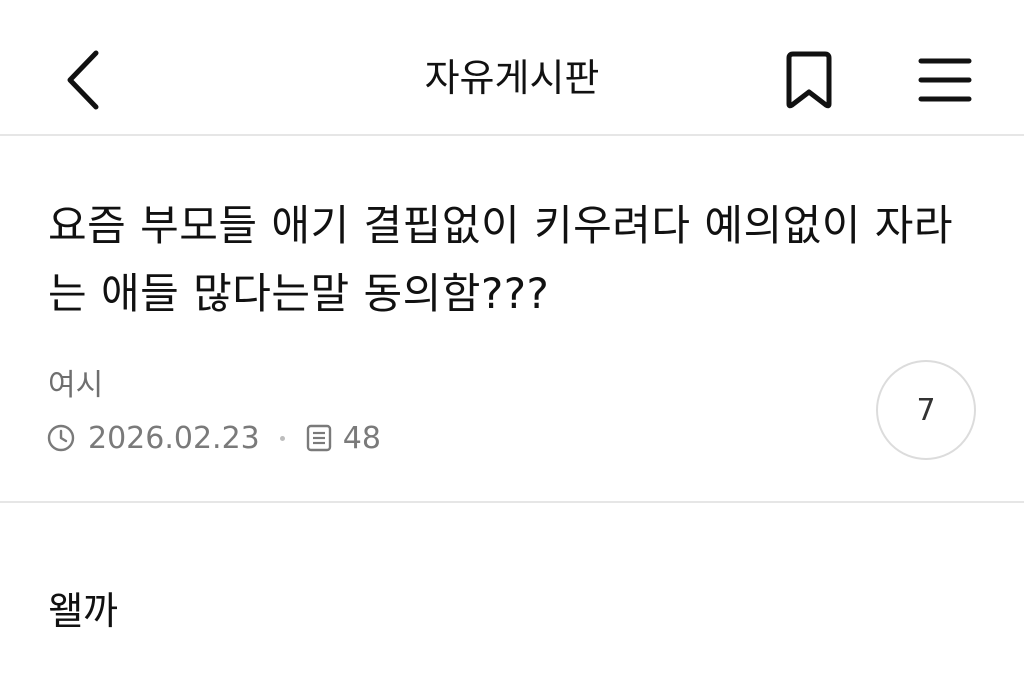 The image size is (1024, 700). I want to click on post-date: 2026.02.23, so click(174, 438).